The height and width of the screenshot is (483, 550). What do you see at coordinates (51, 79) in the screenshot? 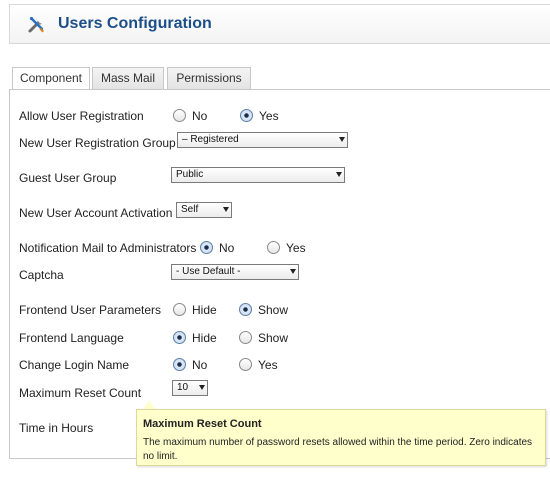
I see `tab-component: Component` at bounding box center [51, 79].